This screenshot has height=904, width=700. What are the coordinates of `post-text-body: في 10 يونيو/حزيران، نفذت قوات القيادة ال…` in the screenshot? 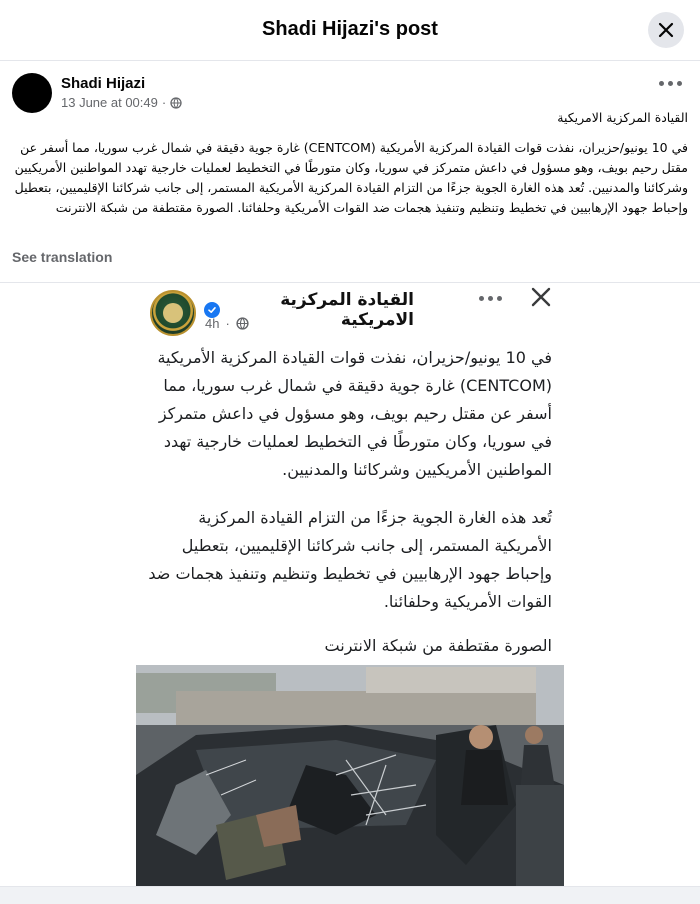 It's located at (351, 177).